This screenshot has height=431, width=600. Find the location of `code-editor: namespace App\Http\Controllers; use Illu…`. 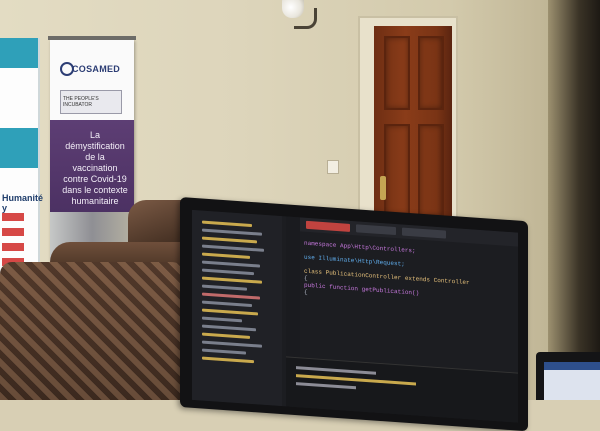

code-editor: namespace App\Http\Controllers; use Illu… is located at coordinates (409, 305).